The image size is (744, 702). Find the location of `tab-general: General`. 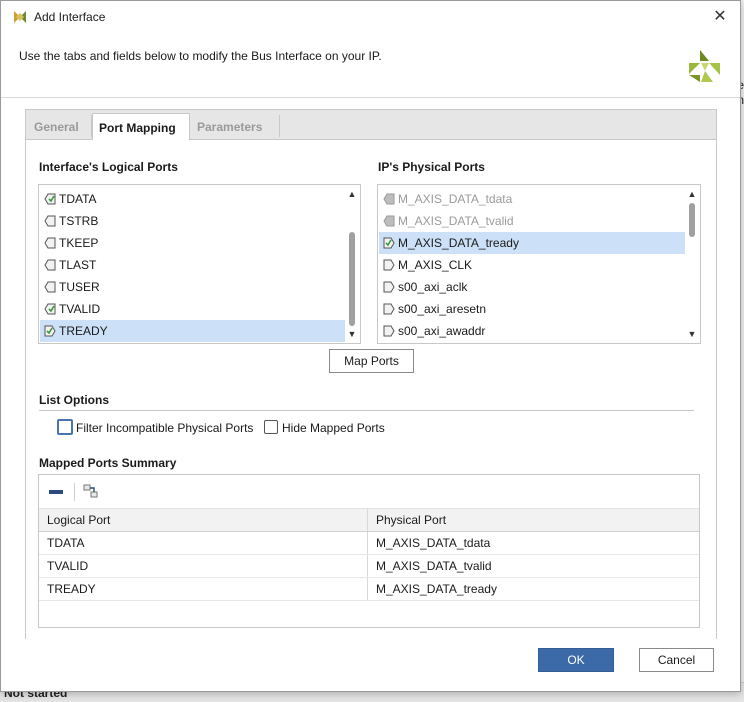

tab-general: General is located at coordinates (59, 126).